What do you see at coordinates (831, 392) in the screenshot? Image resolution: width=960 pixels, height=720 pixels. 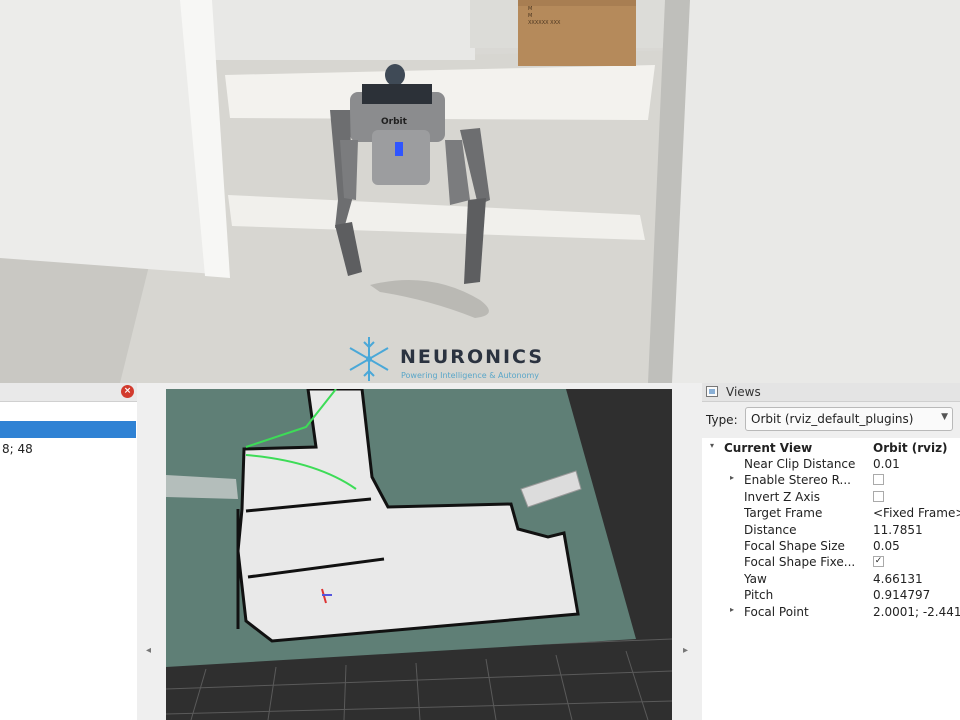 I see `views-panel-titlebar: Views` at bounding box center [831, 392].